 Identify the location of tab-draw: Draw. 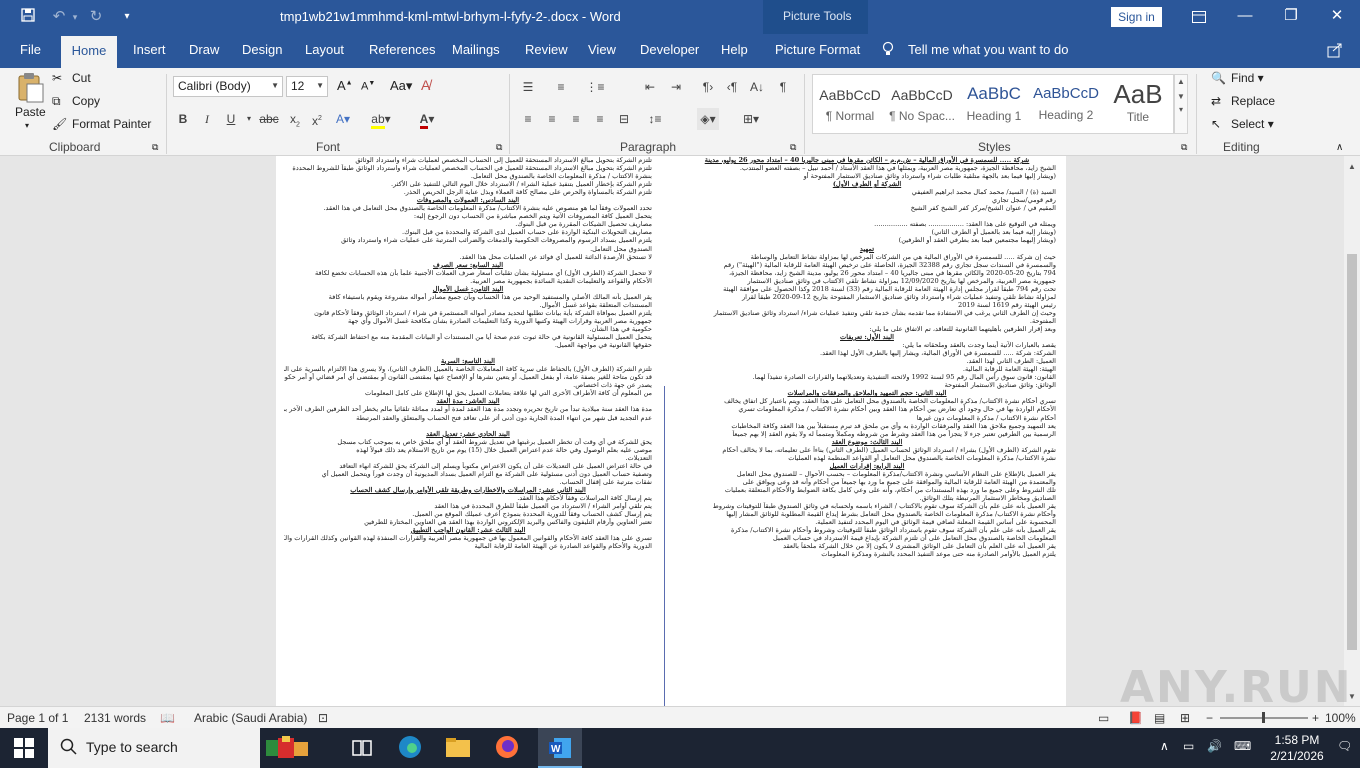
(204, 49).